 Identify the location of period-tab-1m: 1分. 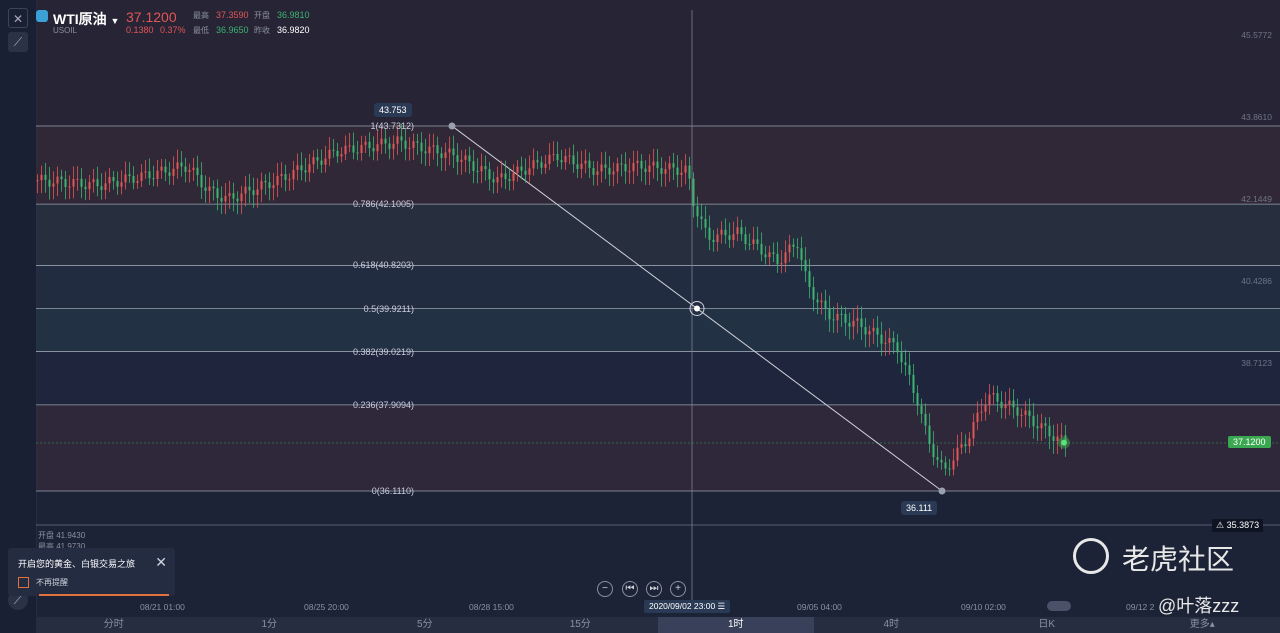
(270, 625).